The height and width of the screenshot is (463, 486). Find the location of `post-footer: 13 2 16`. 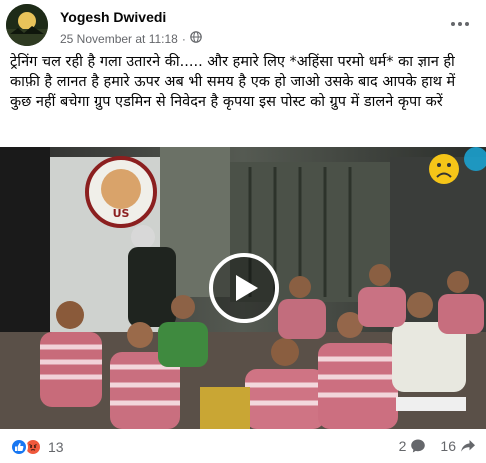

post-footer: 13 2 16 is located at coordinates (243, 446).